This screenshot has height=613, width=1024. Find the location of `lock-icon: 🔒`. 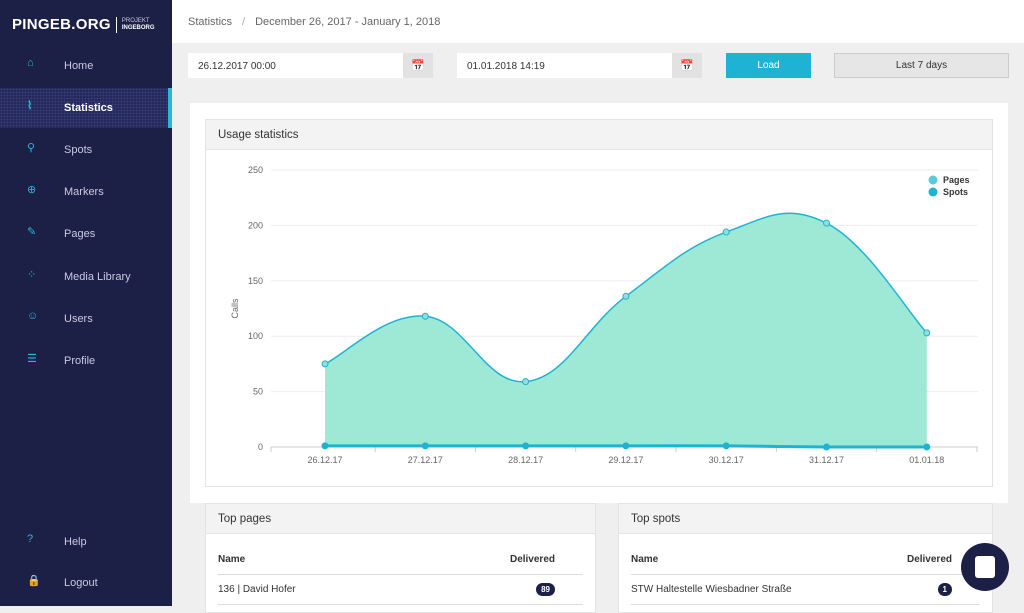

lock-icon: 🔒 is located at coordinates (34, 581).